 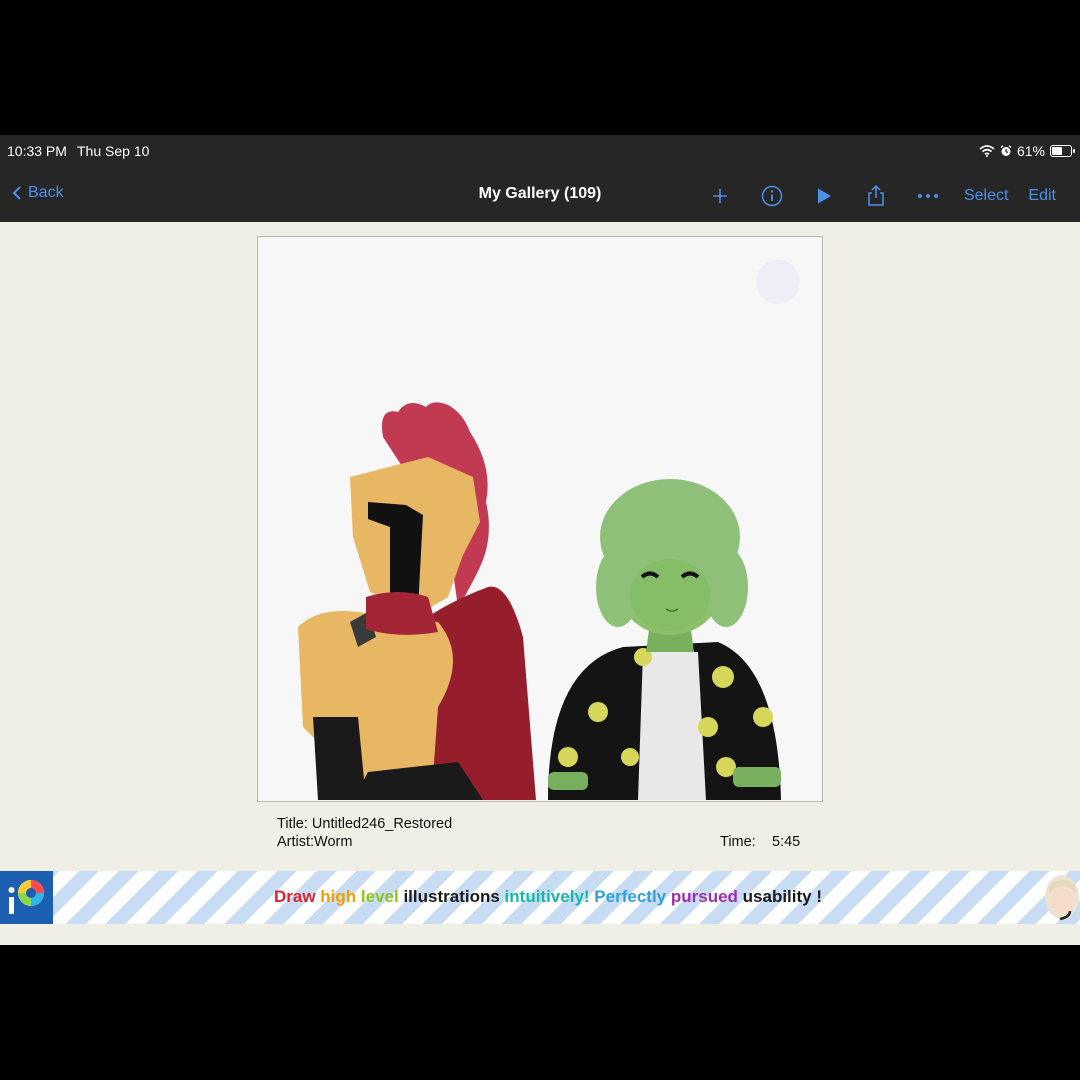 I want to click on status-right: 61%, so click(x=1027, y=151).